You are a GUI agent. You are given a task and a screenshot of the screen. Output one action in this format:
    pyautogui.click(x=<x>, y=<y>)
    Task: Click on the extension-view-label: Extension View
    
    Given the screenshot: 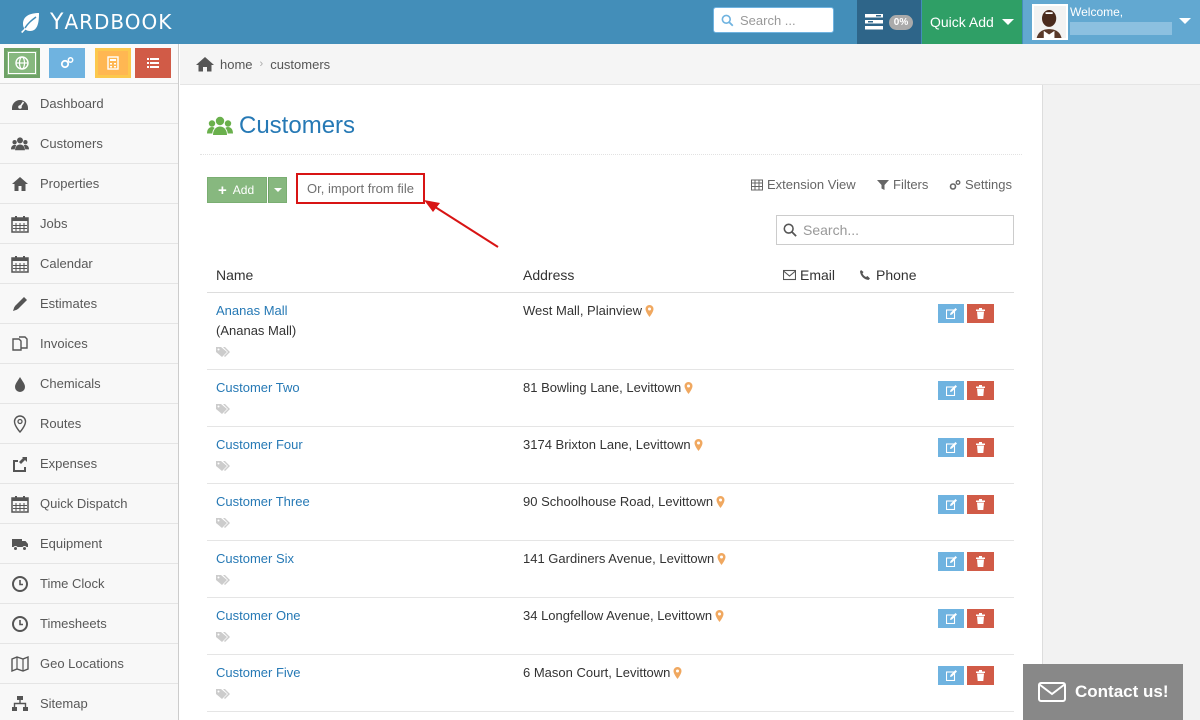 What is the action you would take?
    pyautogui.click(x=811, y=184)
    